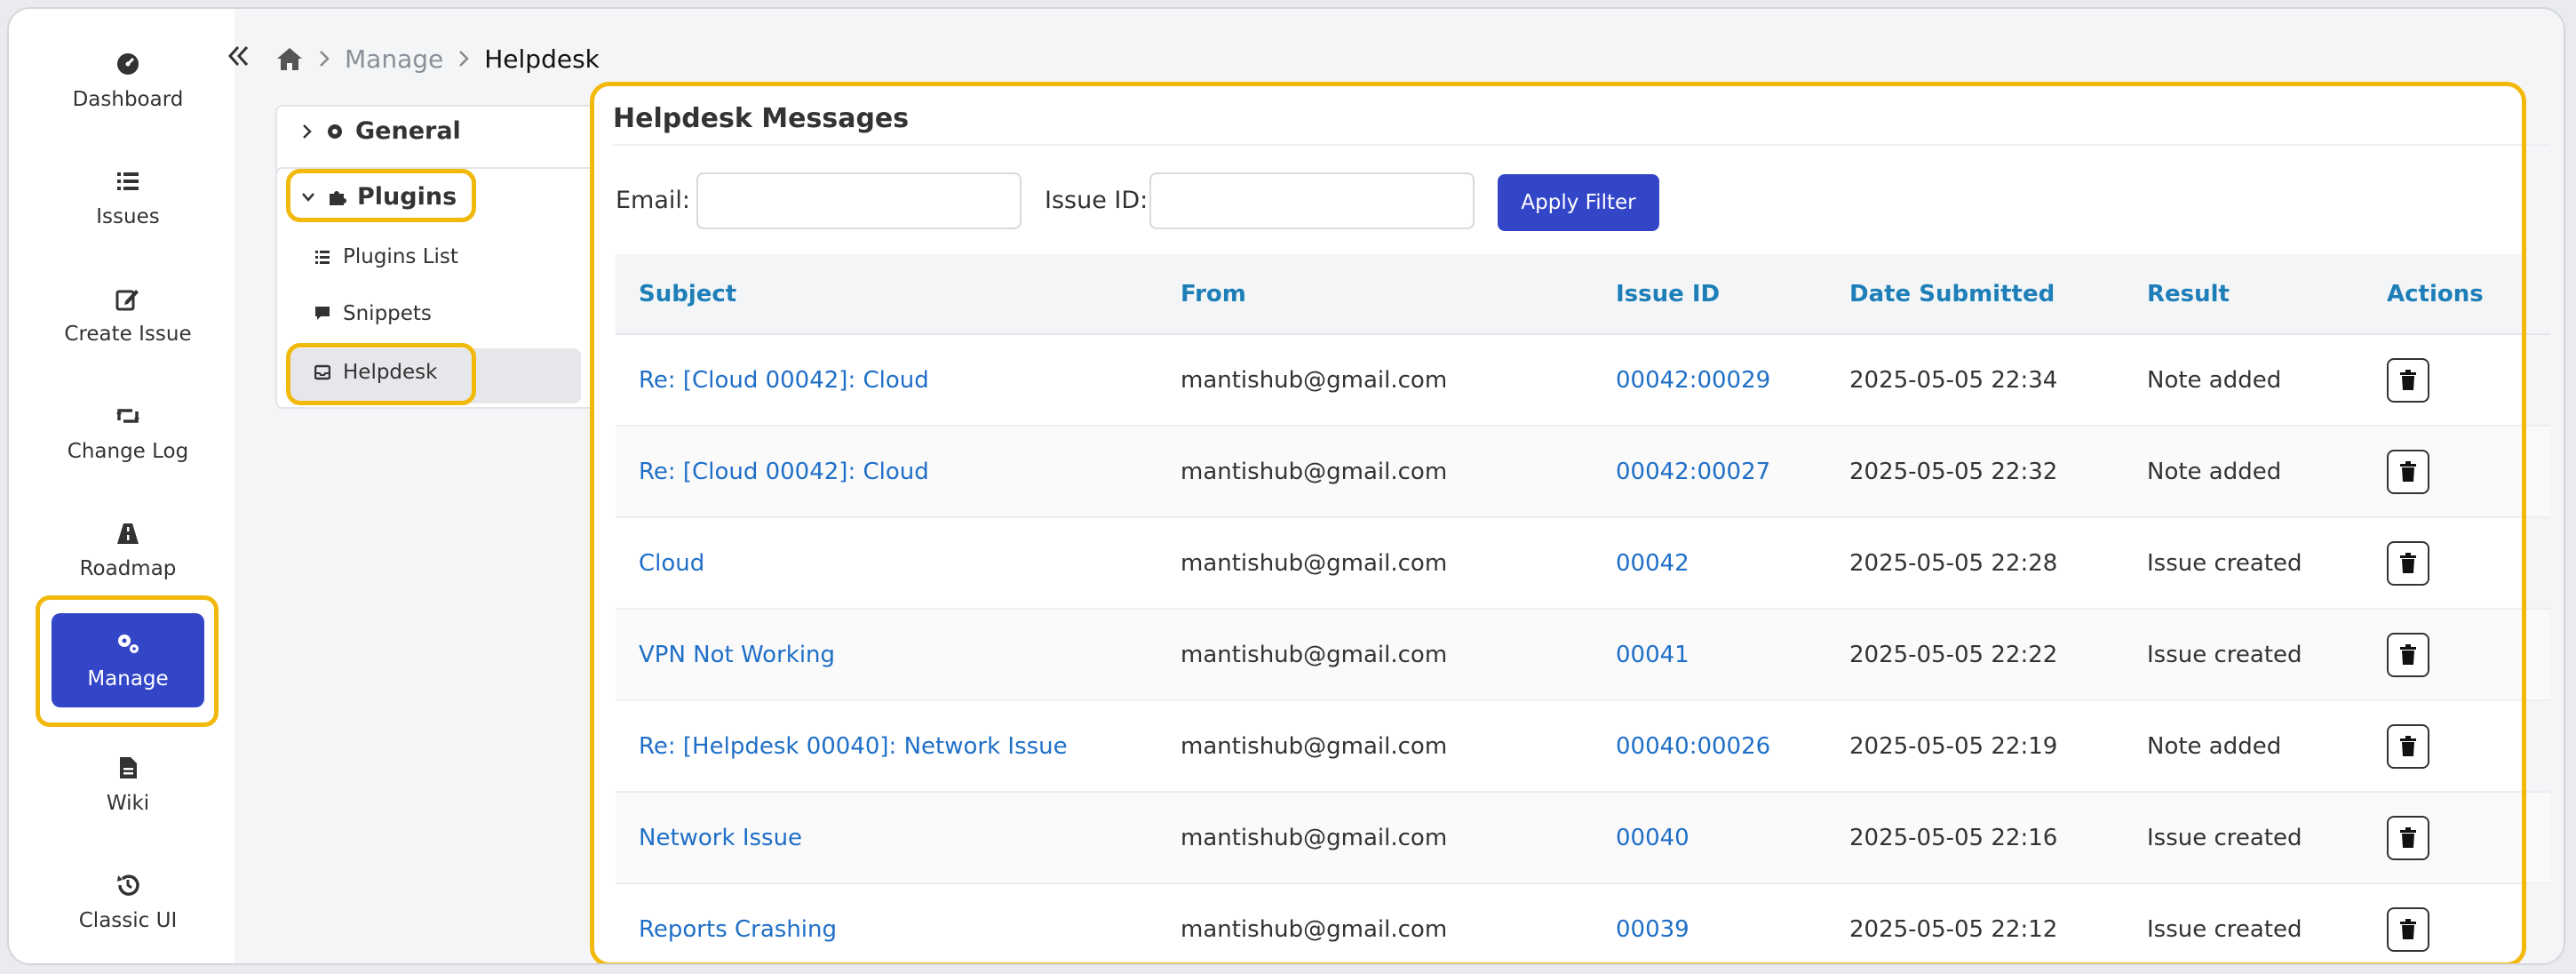 The width and height of the screenshot is (2576, 974). I want to click on dashboard-icon, so click(128, 64).